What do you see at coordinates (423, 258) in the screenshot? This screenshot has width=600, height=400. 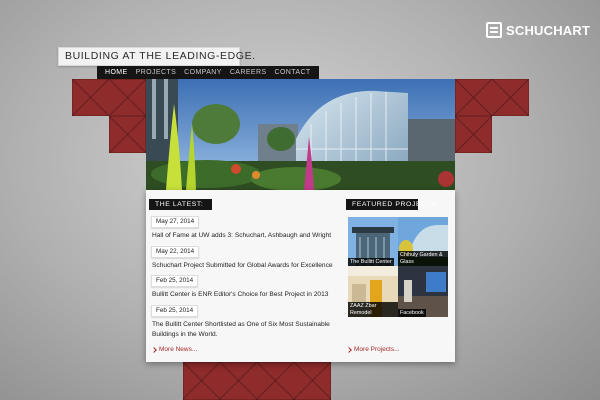 I see `featured-project-label: Chihuly Garden & Glass` at bounding box center [423, 258].